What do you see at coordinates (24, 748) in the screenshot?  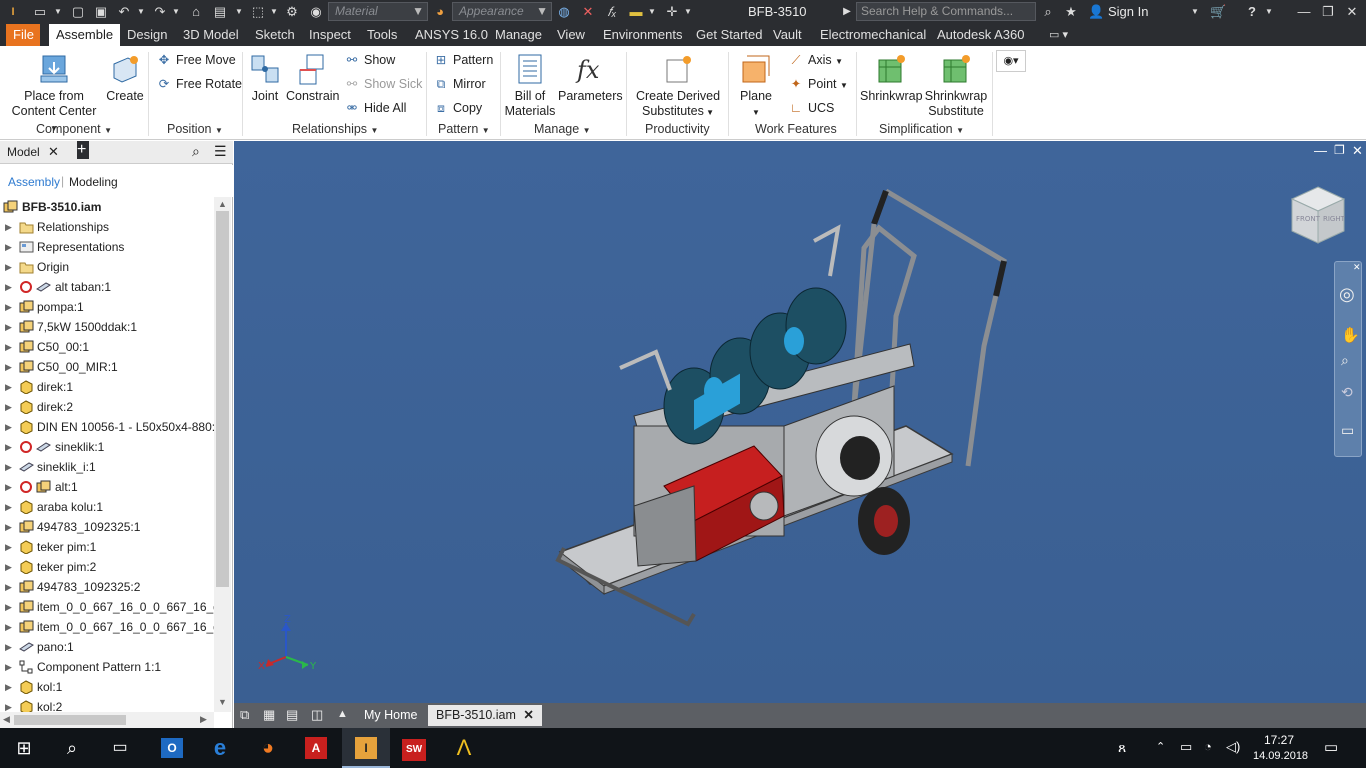 I see `windows-start-icon: ⊞` at bounding box center [24, 748].